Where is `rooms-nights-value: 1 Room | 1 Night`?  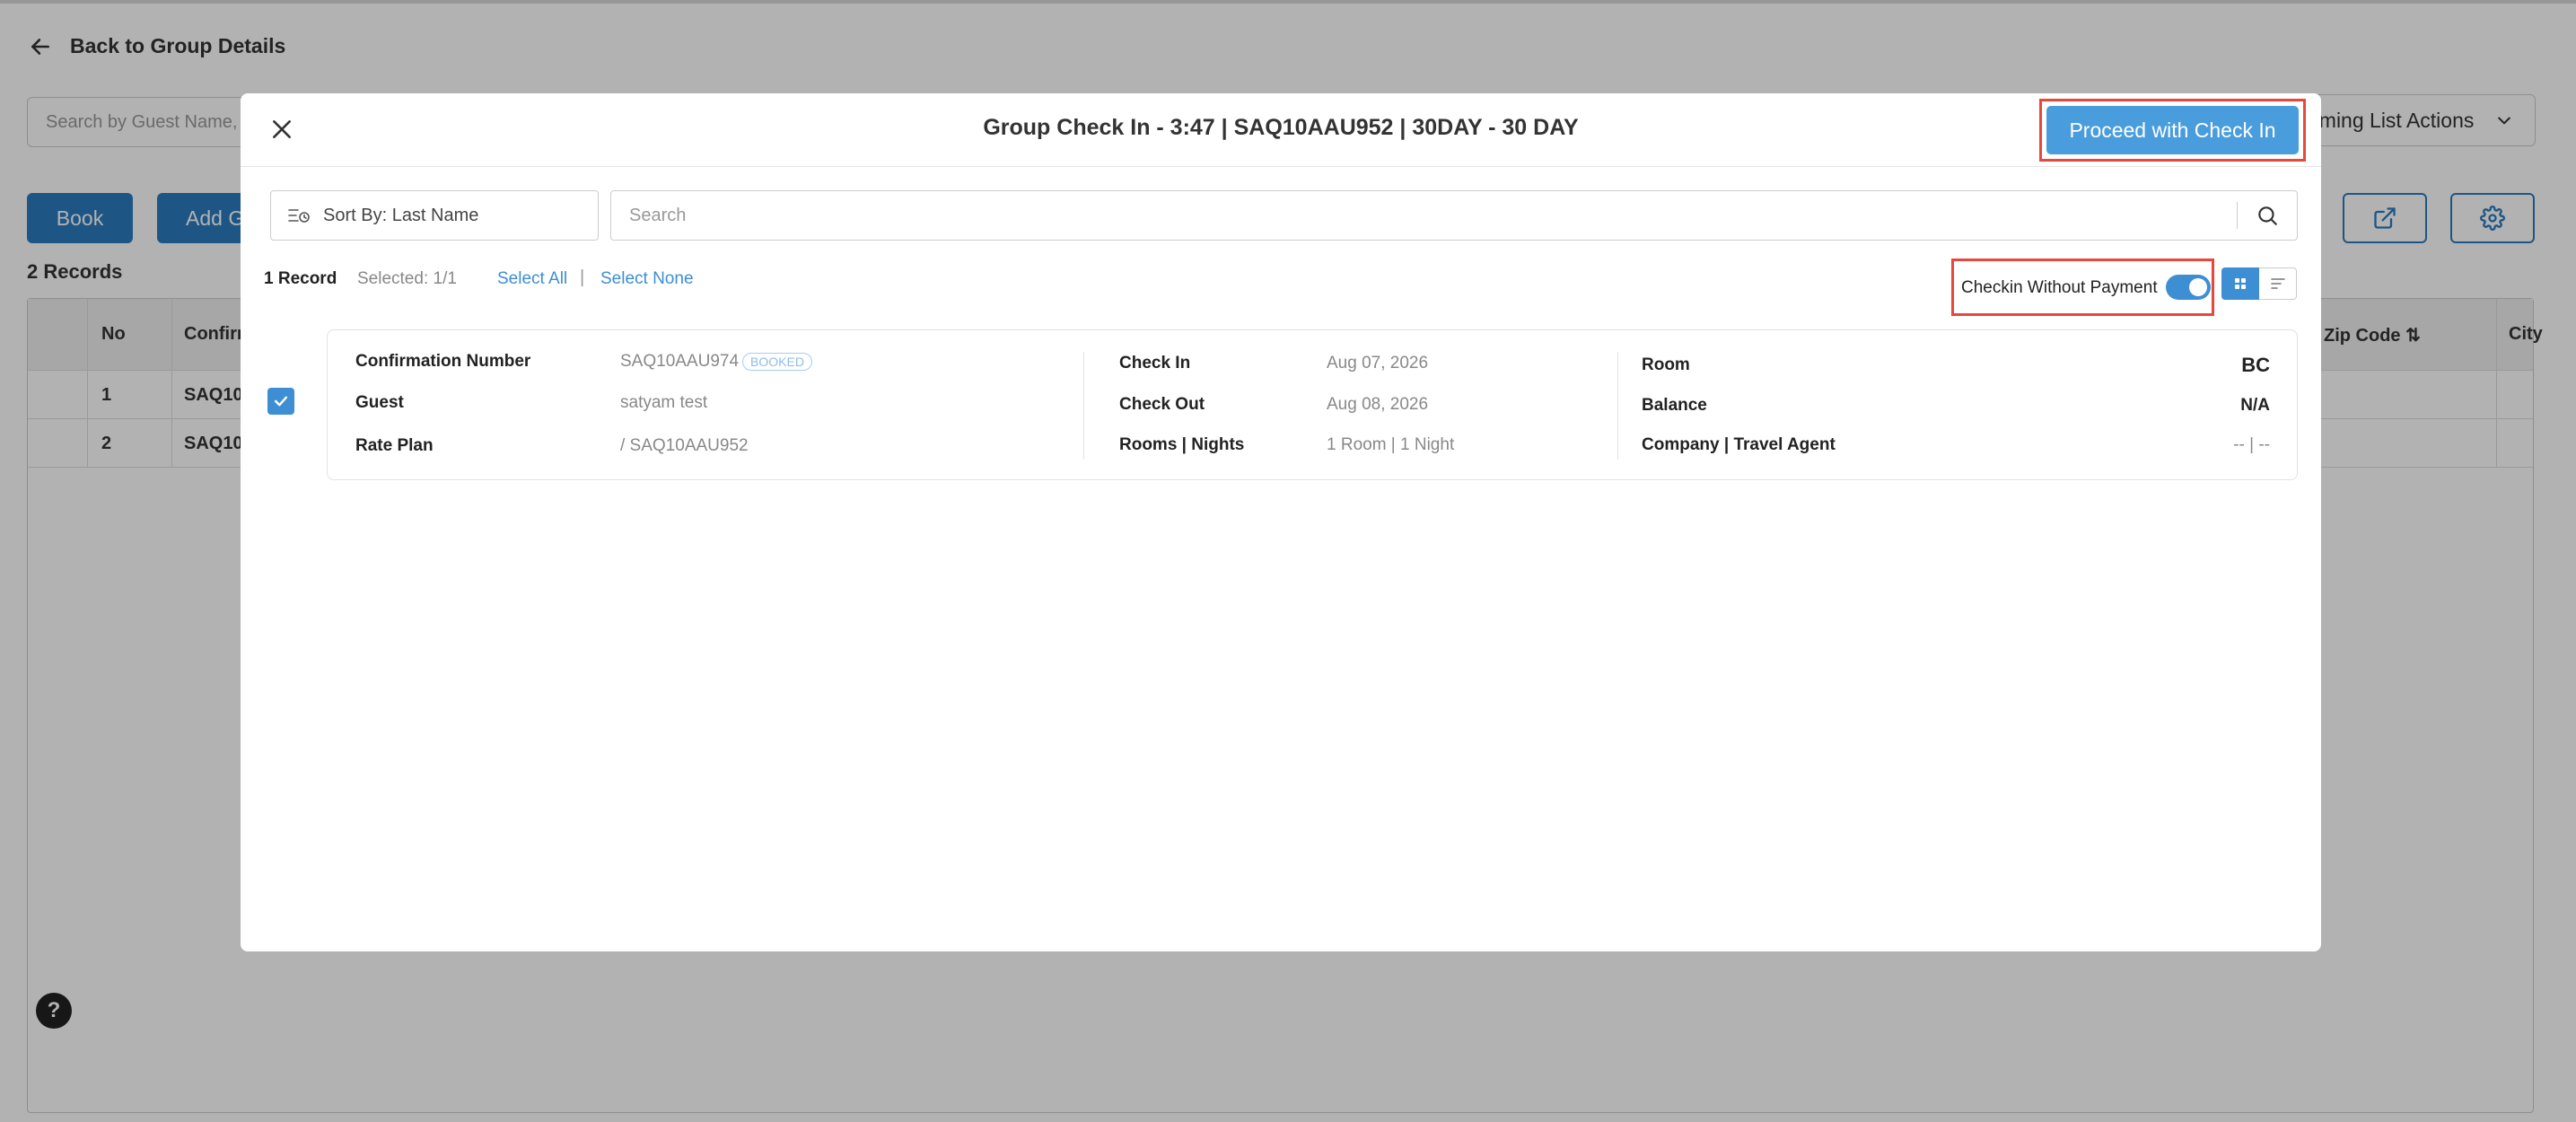
rooms-nights-value: 1 Room | 1 Night is located at coordinates (1391, 444).